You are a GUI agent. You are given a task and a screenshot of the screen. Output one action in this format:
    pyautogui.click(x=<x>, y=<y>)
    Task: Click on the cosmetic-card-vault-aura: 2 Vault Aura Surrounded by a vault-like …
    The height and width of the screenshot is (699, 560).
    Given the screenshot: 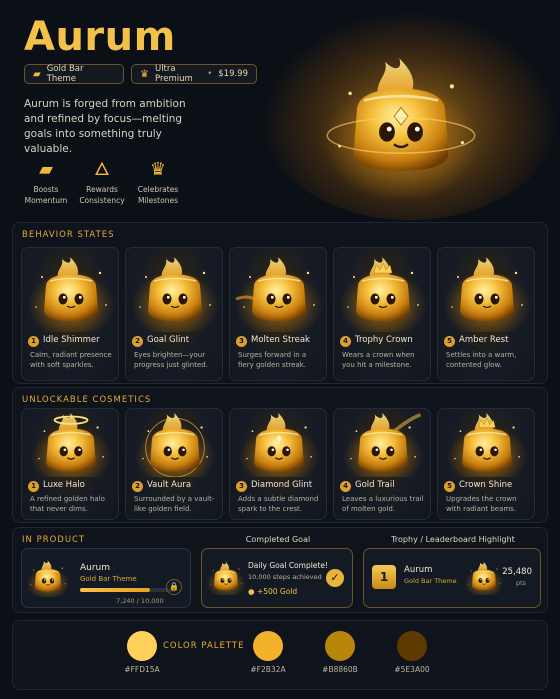 What is the action you would take?
    pyautogui.click(x=174, y=464)
    